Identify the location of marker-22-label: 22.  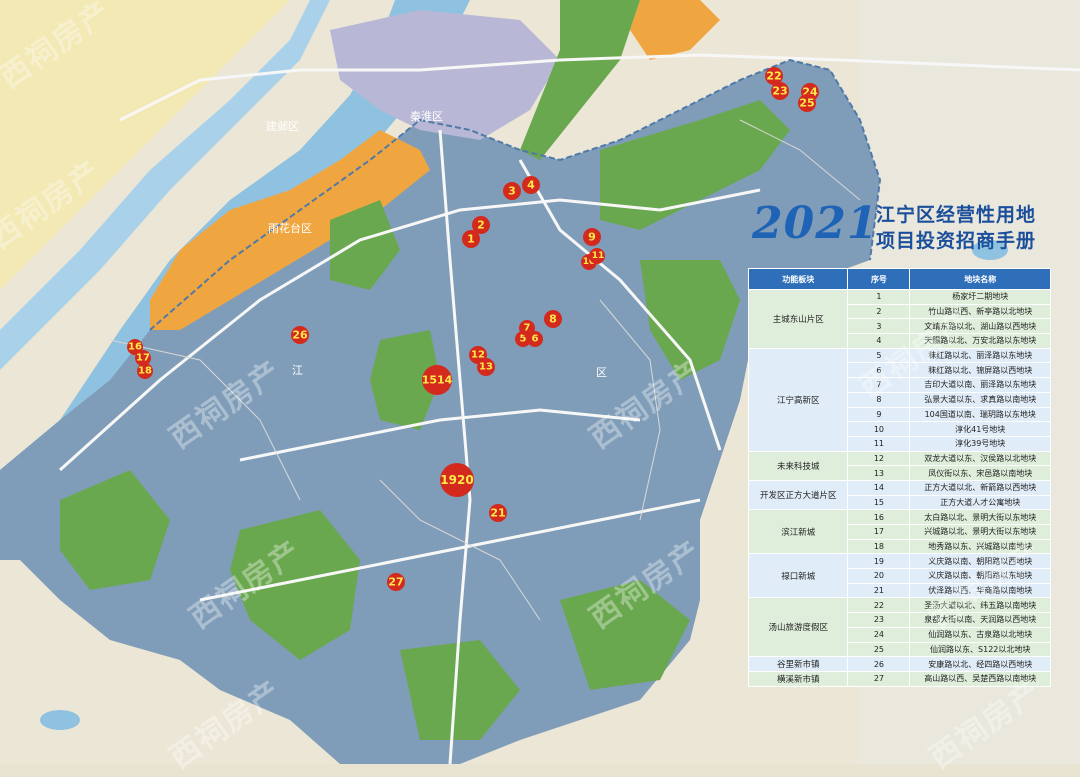
(773, 76).